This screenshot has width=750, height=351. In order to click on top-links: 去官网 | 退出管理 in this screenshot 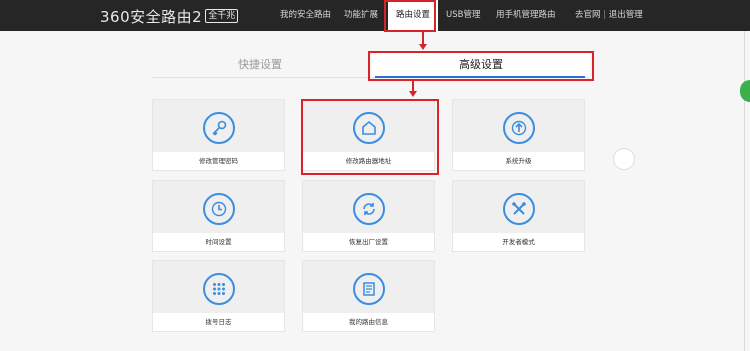, I will do `click(609, 15)`.